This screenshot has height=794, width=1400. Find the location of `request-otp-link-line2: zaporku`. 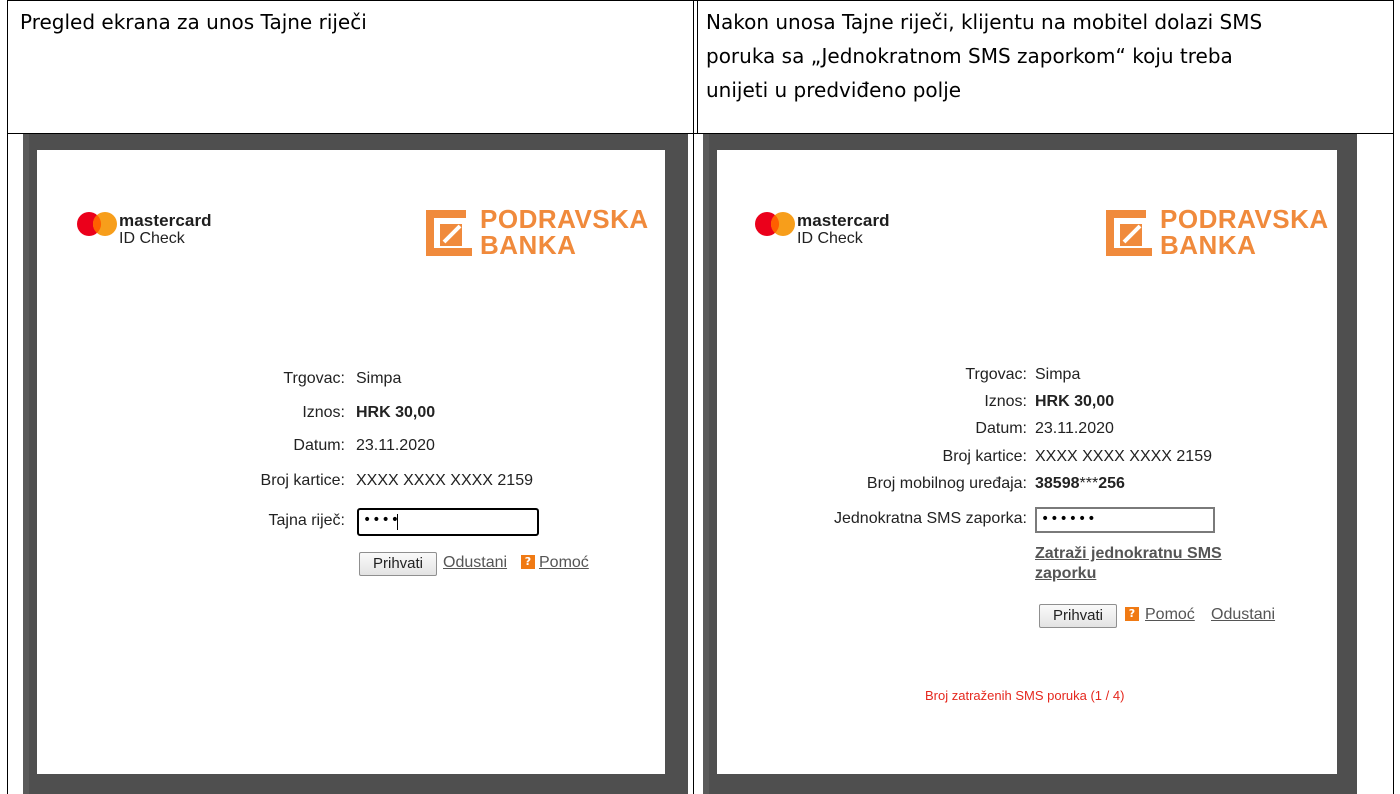

request-otp-link-line2: zaporku is located at coordinates (1066, 573).